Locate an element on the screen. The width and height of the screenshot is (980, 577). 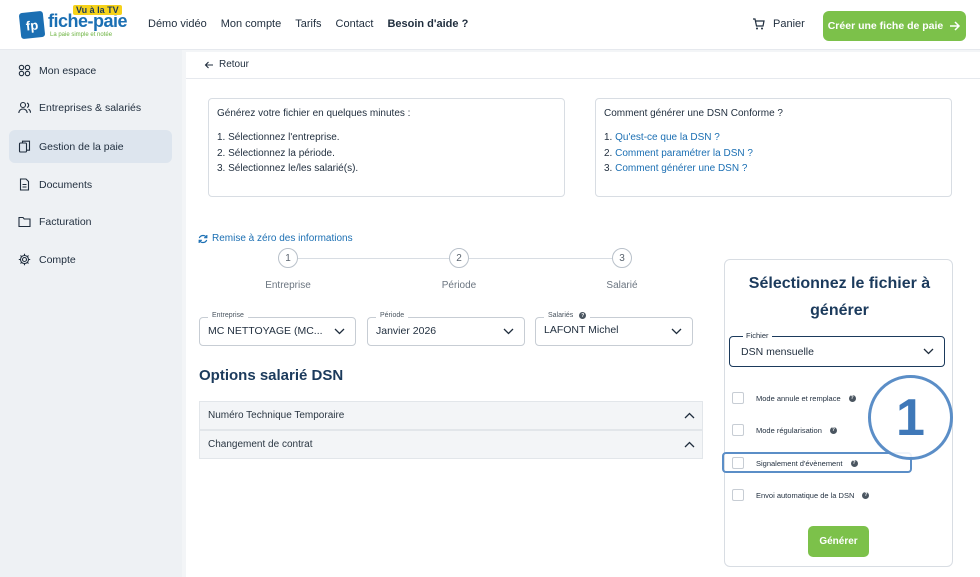
periode-select: Période Janvier 2026 is located at coordinates (446, 329).